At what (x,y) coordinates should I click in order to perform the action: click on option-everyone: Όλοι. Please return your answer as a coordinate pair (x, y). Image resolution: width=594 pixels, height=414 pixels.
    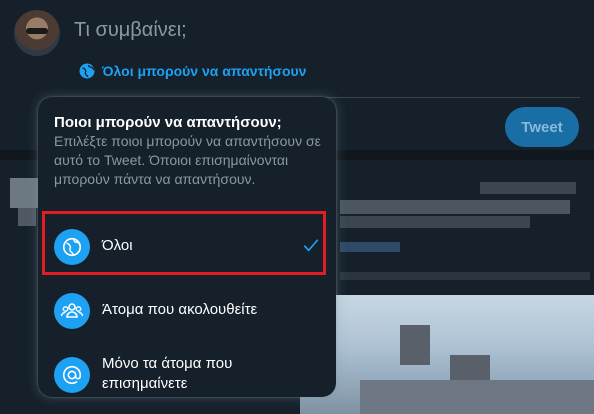
    Looking at the image, I should click on (187, 246).